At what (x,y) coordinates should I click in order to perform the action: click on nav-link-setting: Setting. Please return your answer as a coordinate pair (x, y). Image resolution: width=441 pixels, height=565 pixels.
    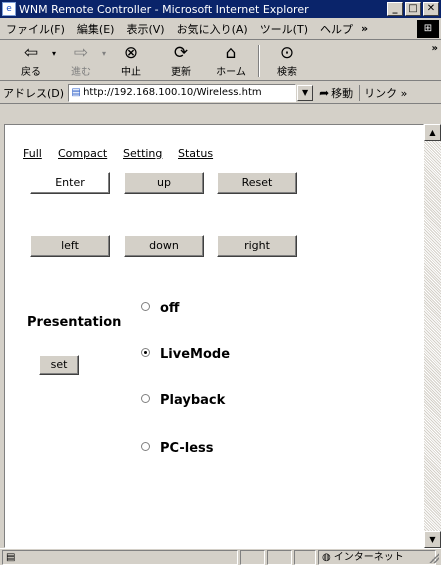
    Looking at the image, I should click on (142, 153).